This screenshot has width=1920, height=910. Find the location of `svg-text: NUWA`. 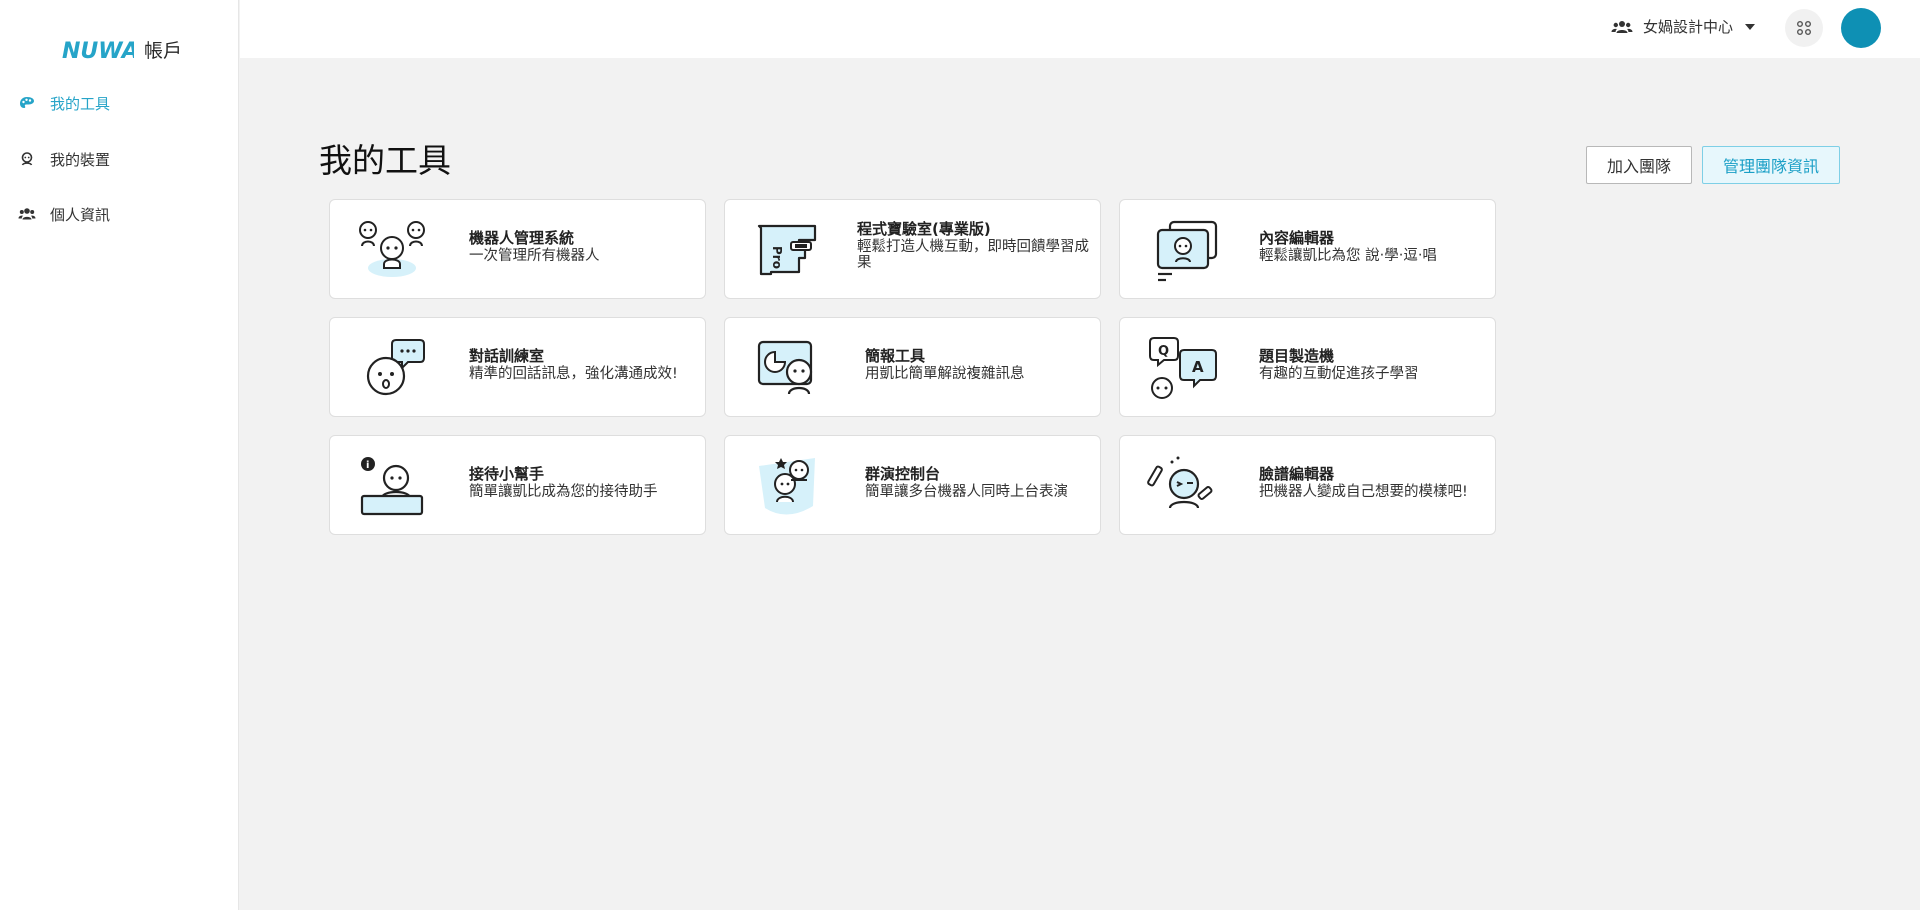

svg-text: NUWA is located at coordinates (98, 50).